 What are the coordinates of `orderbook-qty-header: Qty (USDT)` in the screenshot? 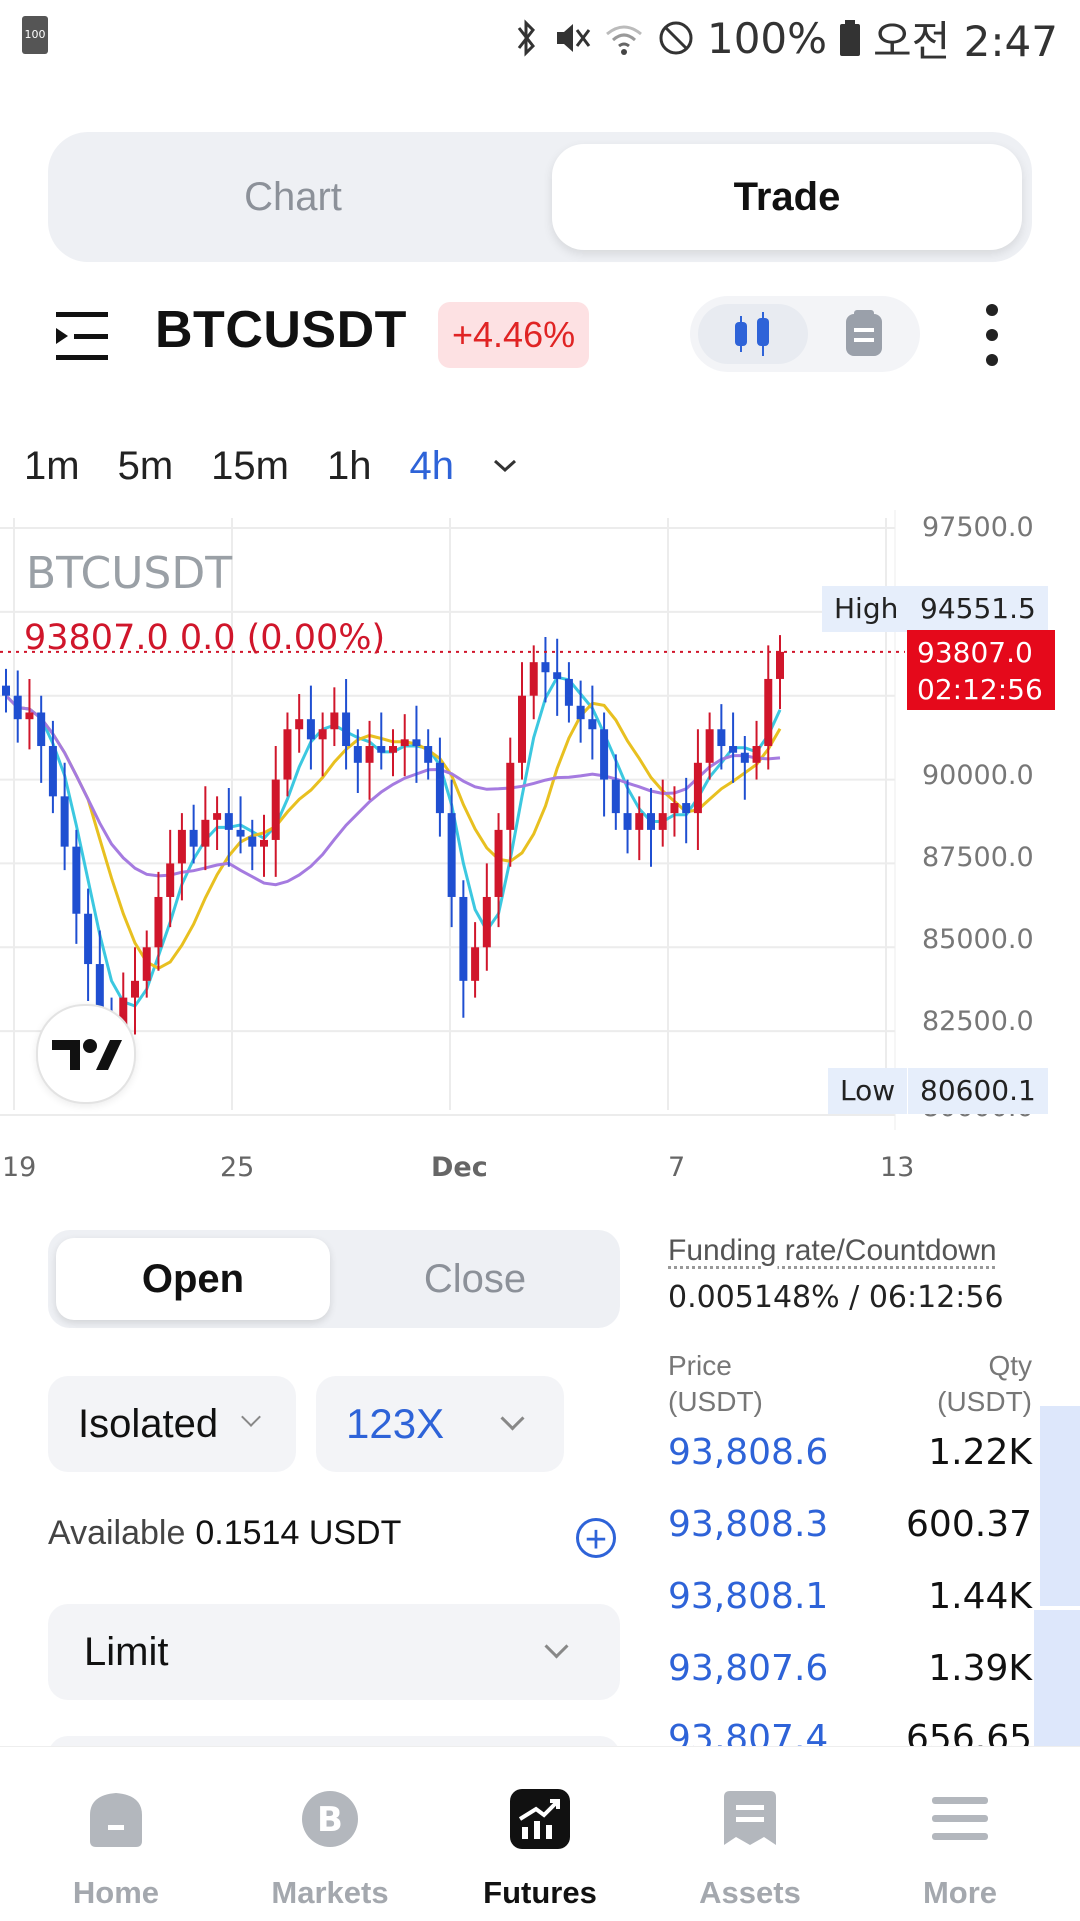 It's located at (984, 1384).